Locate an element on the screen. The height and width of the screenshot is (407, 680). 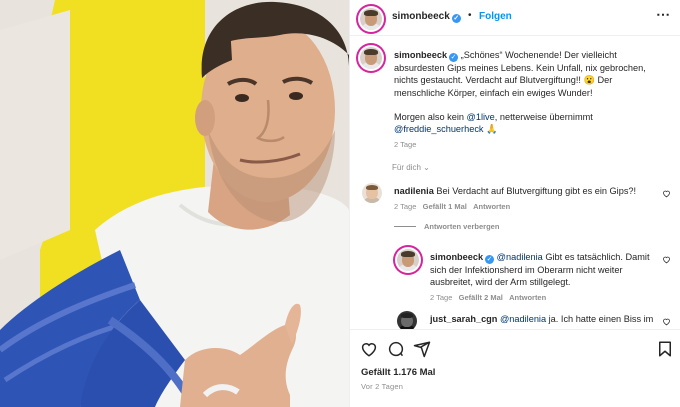
reply-likes: Gefällt 2 Mal is located at coordinates (481, 297).